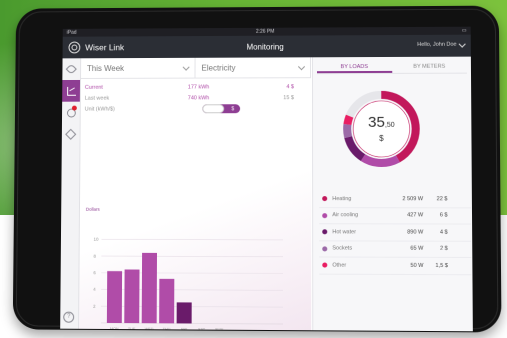  I want to click on legend-cost: 1,5 $, so click(441, 265).